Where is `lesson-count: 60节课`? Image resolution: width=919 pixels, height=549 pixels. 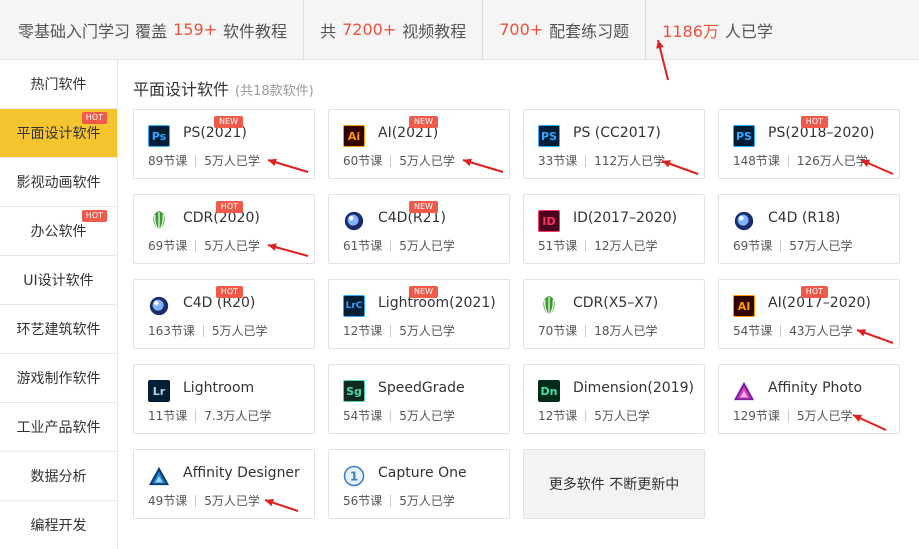
lesson-count: 60节课 is located at coordinates (363, 161).